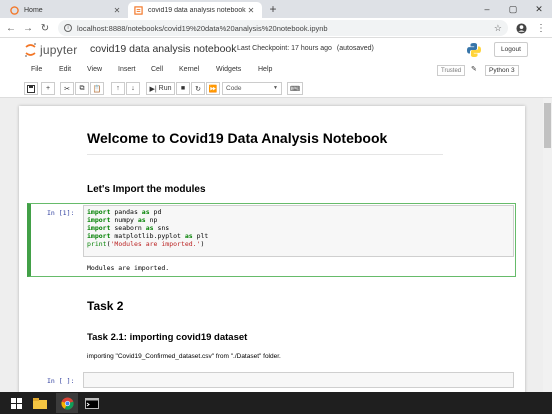 The image size is (552, 414). What do you see at coordinates (163, 49) in the screenshot?
I see `notebook-name: covid19 data analysis notebook` at bounding box center [163, 49].